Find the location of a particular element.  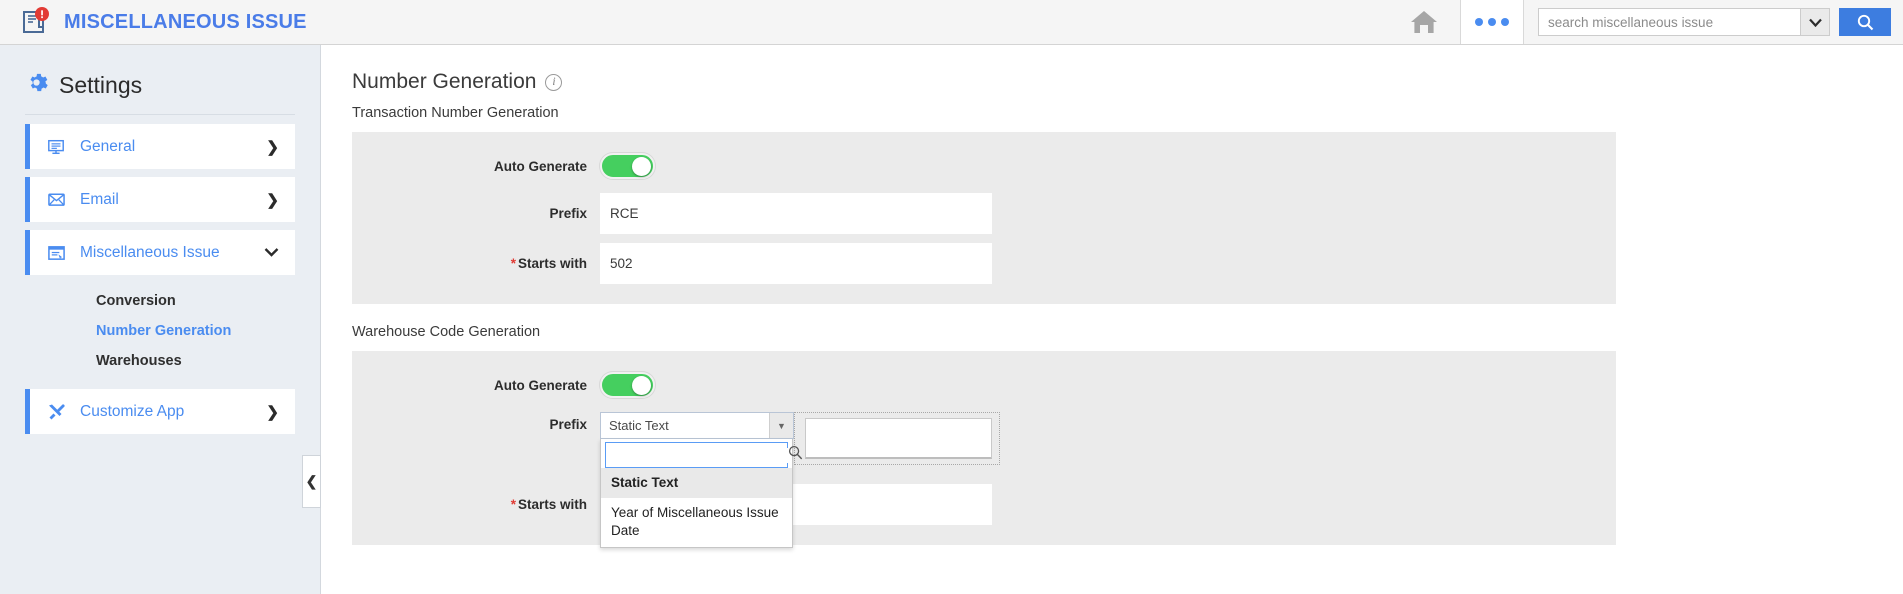

top-bar: MISCELLANEOUS ISSUE is located at coordinates (951, 22).